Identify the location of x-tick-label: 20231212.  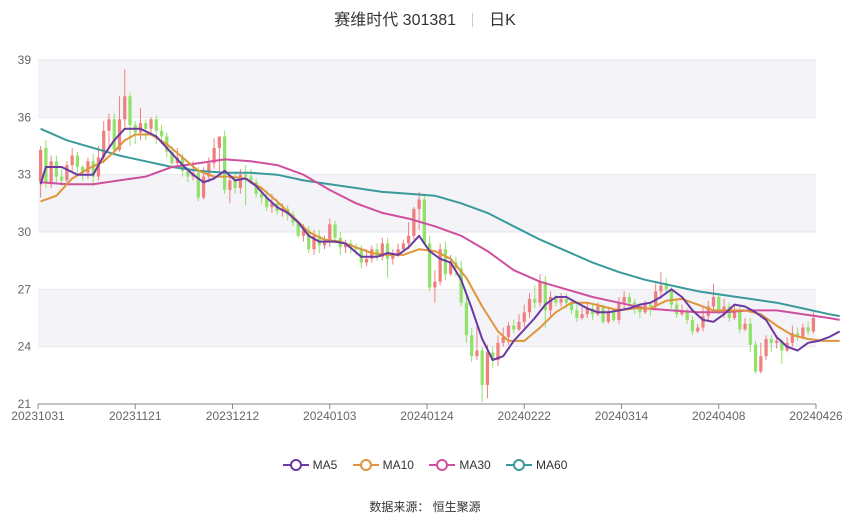
(233, 416).